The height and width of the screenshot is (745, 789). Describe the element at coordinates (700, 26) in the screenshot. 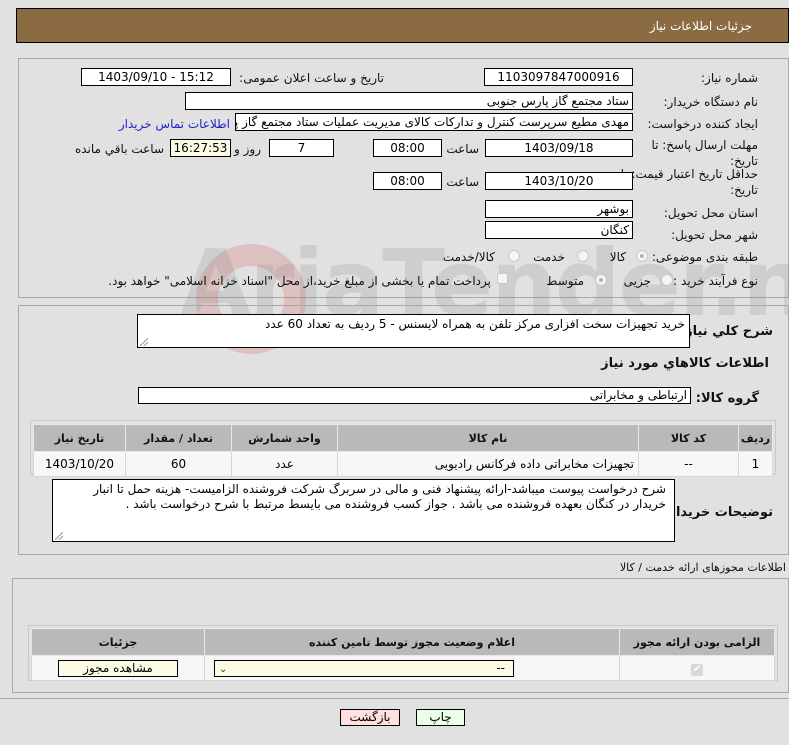

I see `page-title: جزئیات اطلاعات نیاز` at that location.